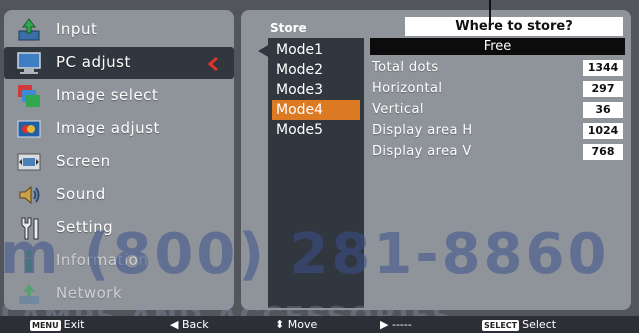 This screenshot has height=333, width=639. I want to click on chevron-left-icon, so click(212, 64).